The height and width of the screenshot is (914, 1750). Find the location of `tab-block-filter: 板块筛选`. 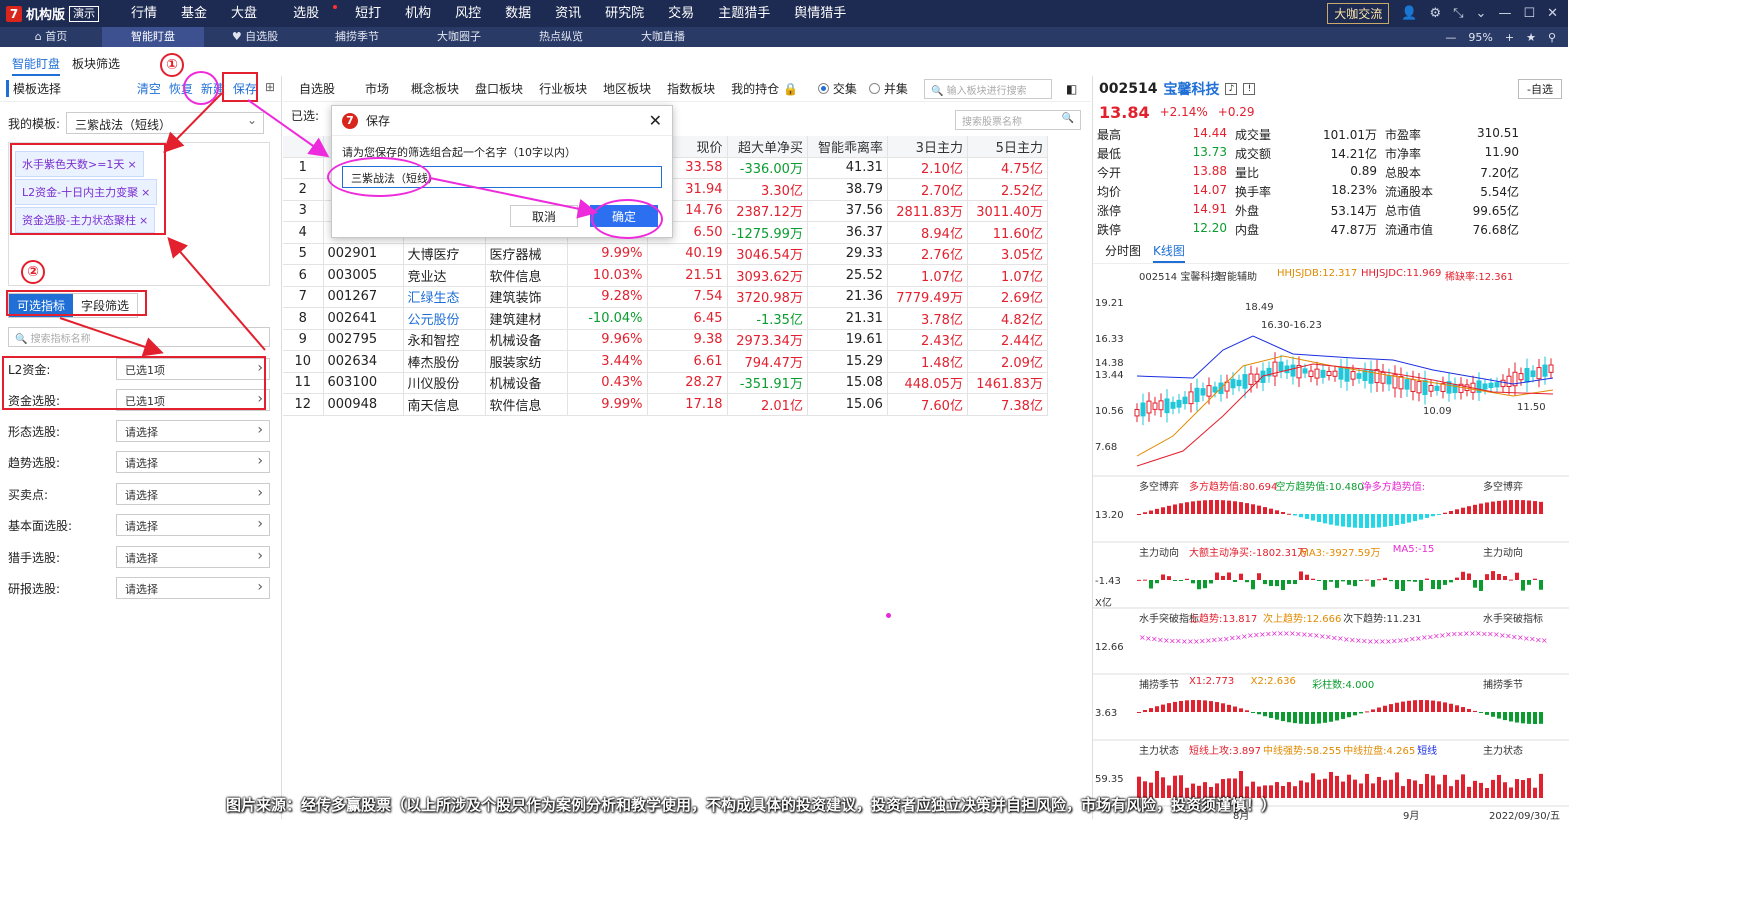

tab-block-filter: 板块筛选 is located at coordinates (96, 65).